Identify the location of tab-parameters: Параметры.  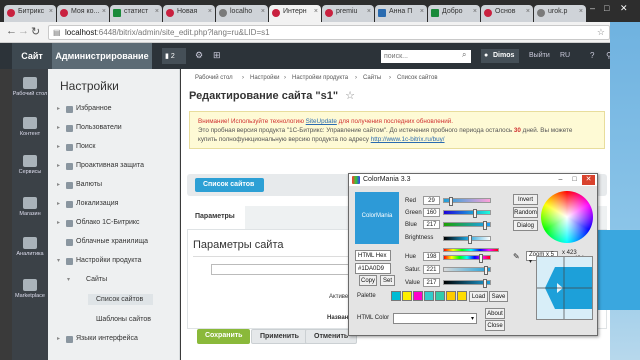
(216, 217).